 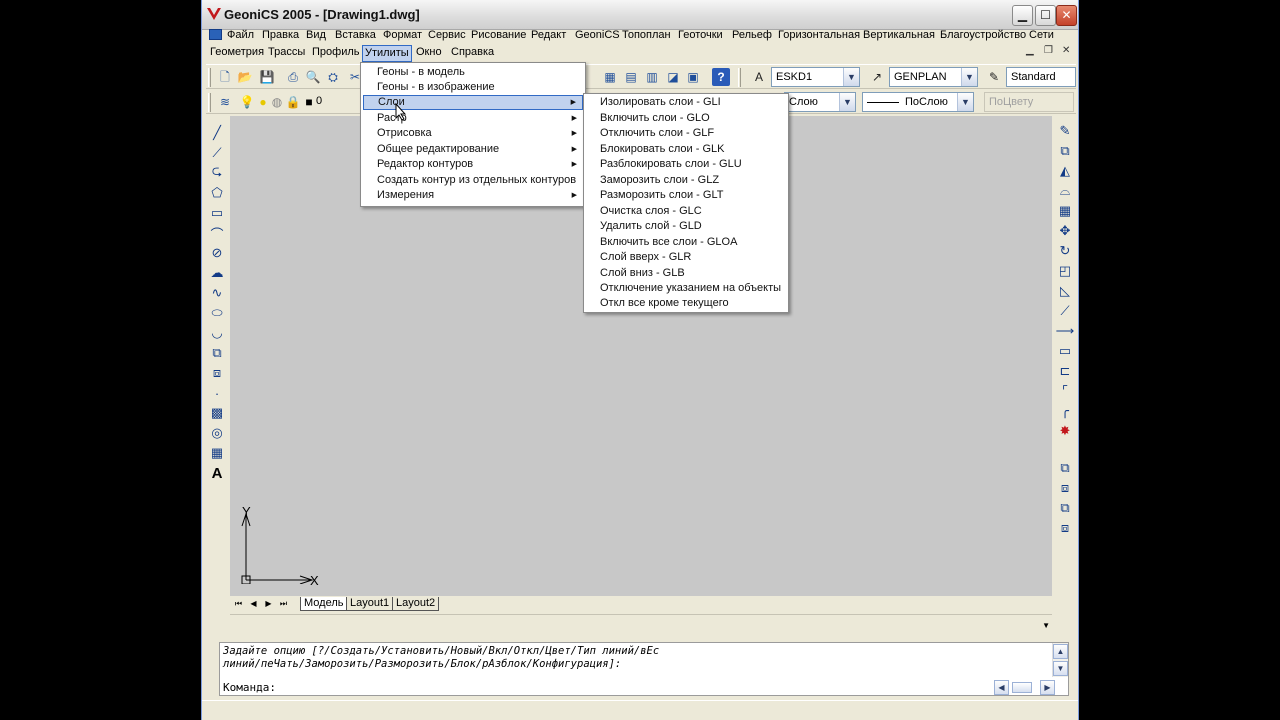 What do you see at coordinates (686, 303) in the screenshot?
I see `submenu-item-off-all-but-current: Откл все кроме текущего` at bounding box center [686, 303].